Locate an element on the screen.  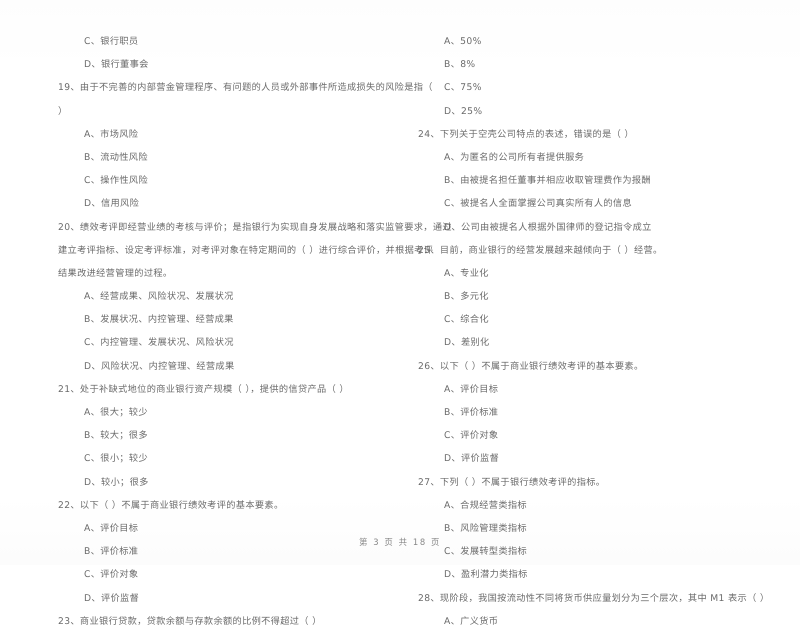
answer-option-line: D、盈利潜力类指标 is located at coordinates (486, 575).